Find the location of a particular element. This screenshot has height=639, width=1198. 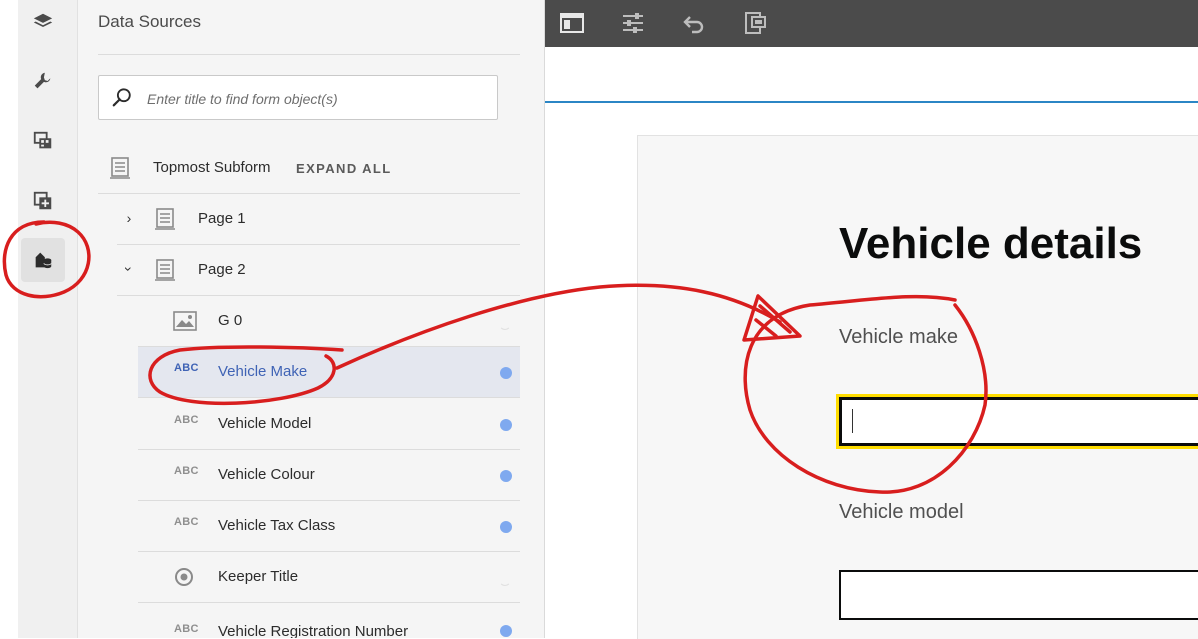

vehicle-model-input is located at coordinates (1018, 595).